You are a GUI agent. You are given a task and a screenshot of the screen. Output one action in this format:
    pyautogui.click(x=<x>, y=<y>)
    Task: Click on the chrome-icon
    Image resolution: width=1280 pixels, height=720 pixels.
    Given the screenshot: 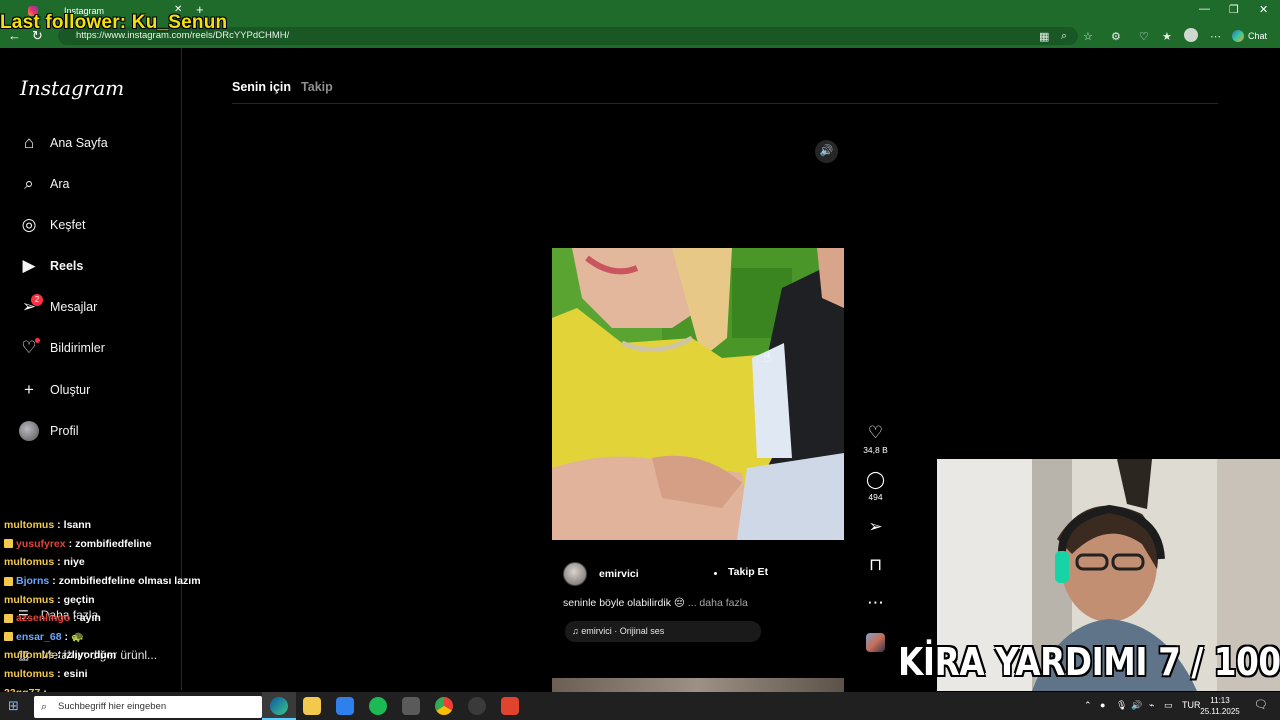 What is the action you would take?
    pyautogui.click(x=444, y=706)
    